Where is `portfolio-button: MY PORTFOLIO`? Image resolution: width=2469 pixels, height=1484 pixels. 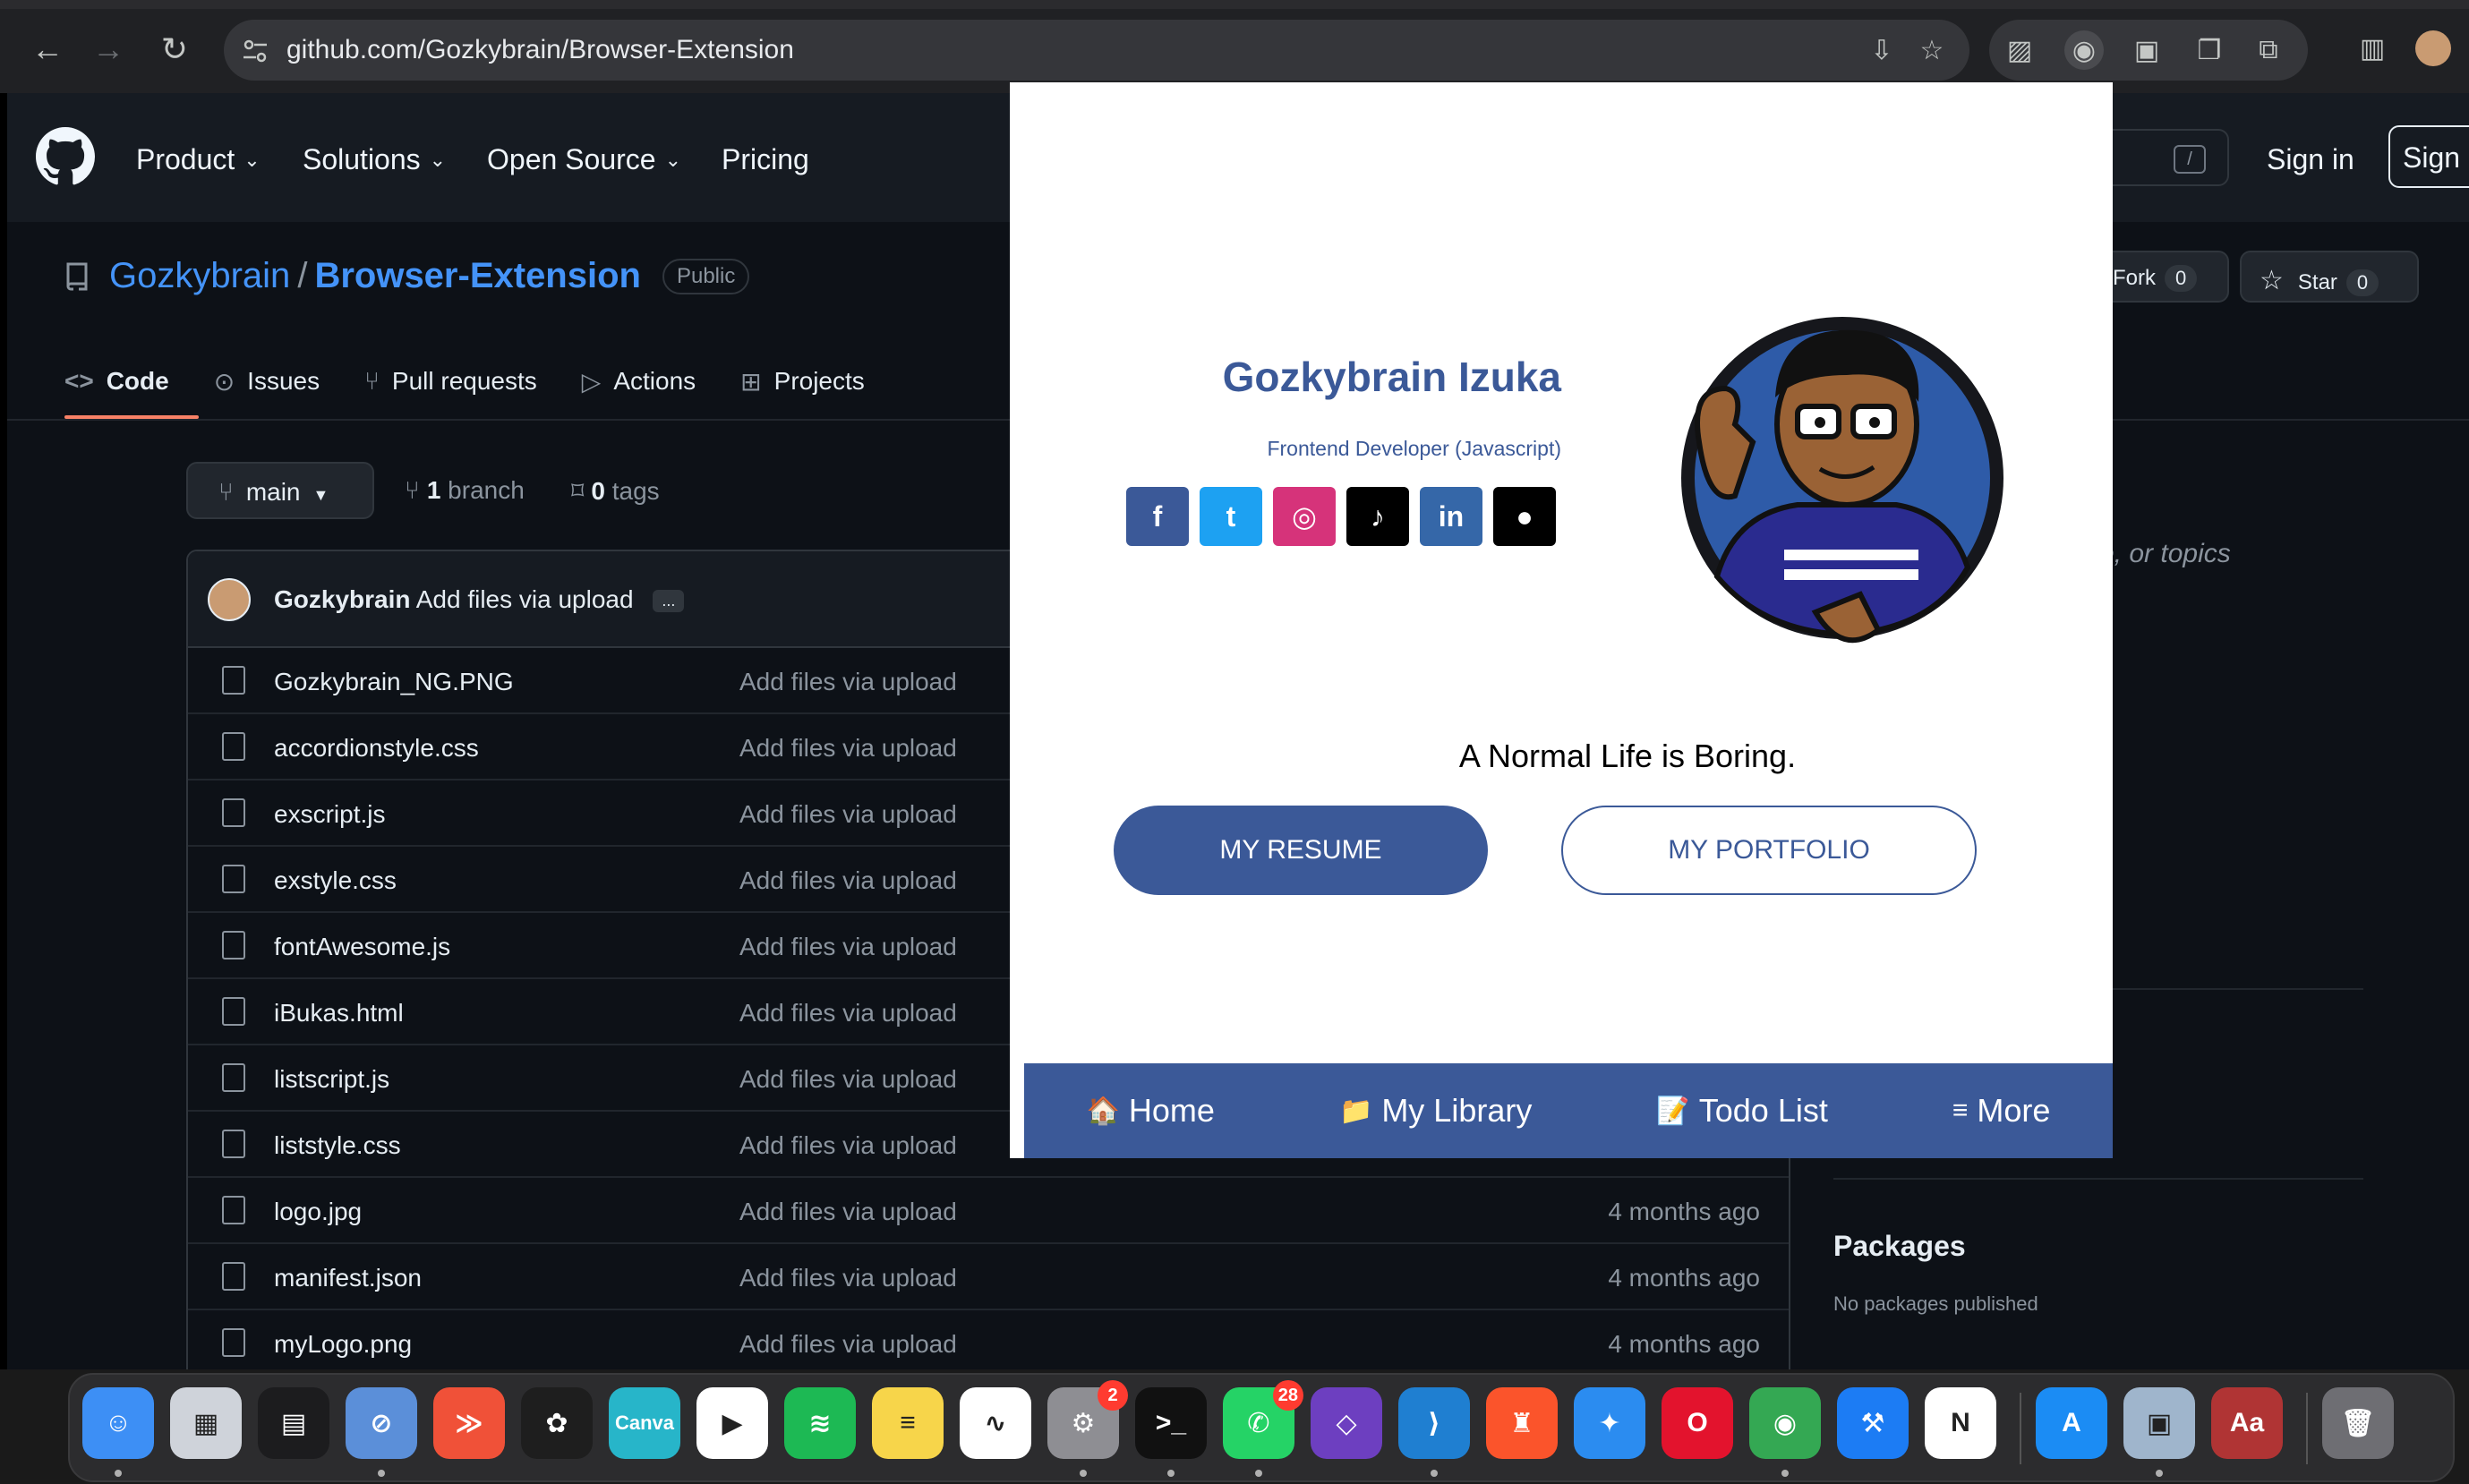
portfolio-button: MY PORTFOLIO is located at coordinates (1769, 850).